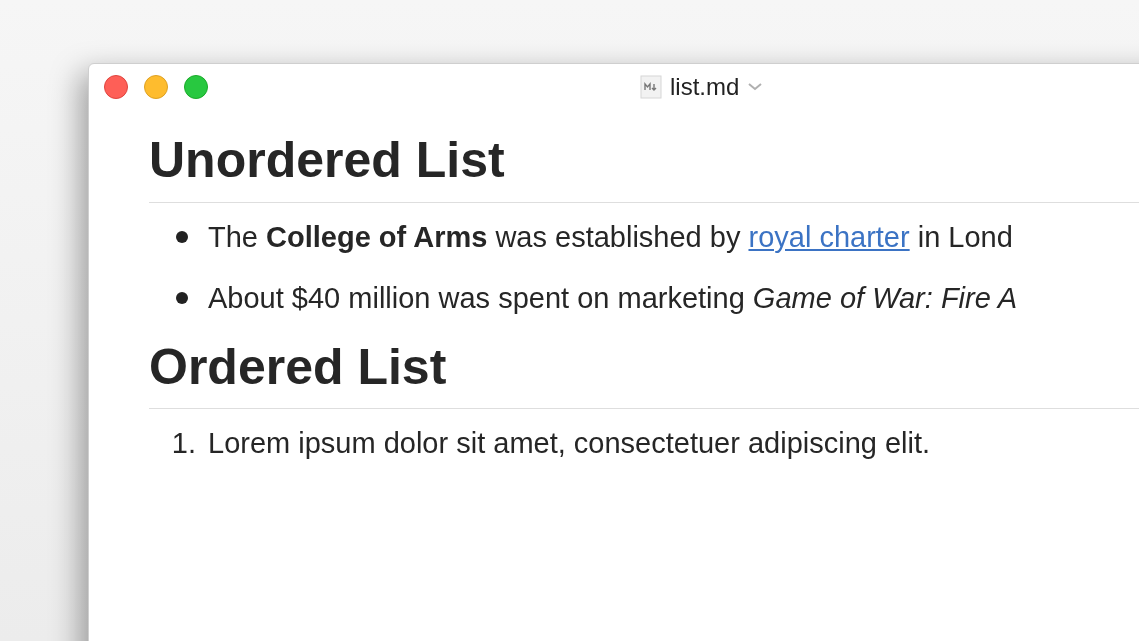 The image size is (1139, 641). Describe the element at coordinates (705, 87) in the screenshot. I see `window-title: list.md` at that location.